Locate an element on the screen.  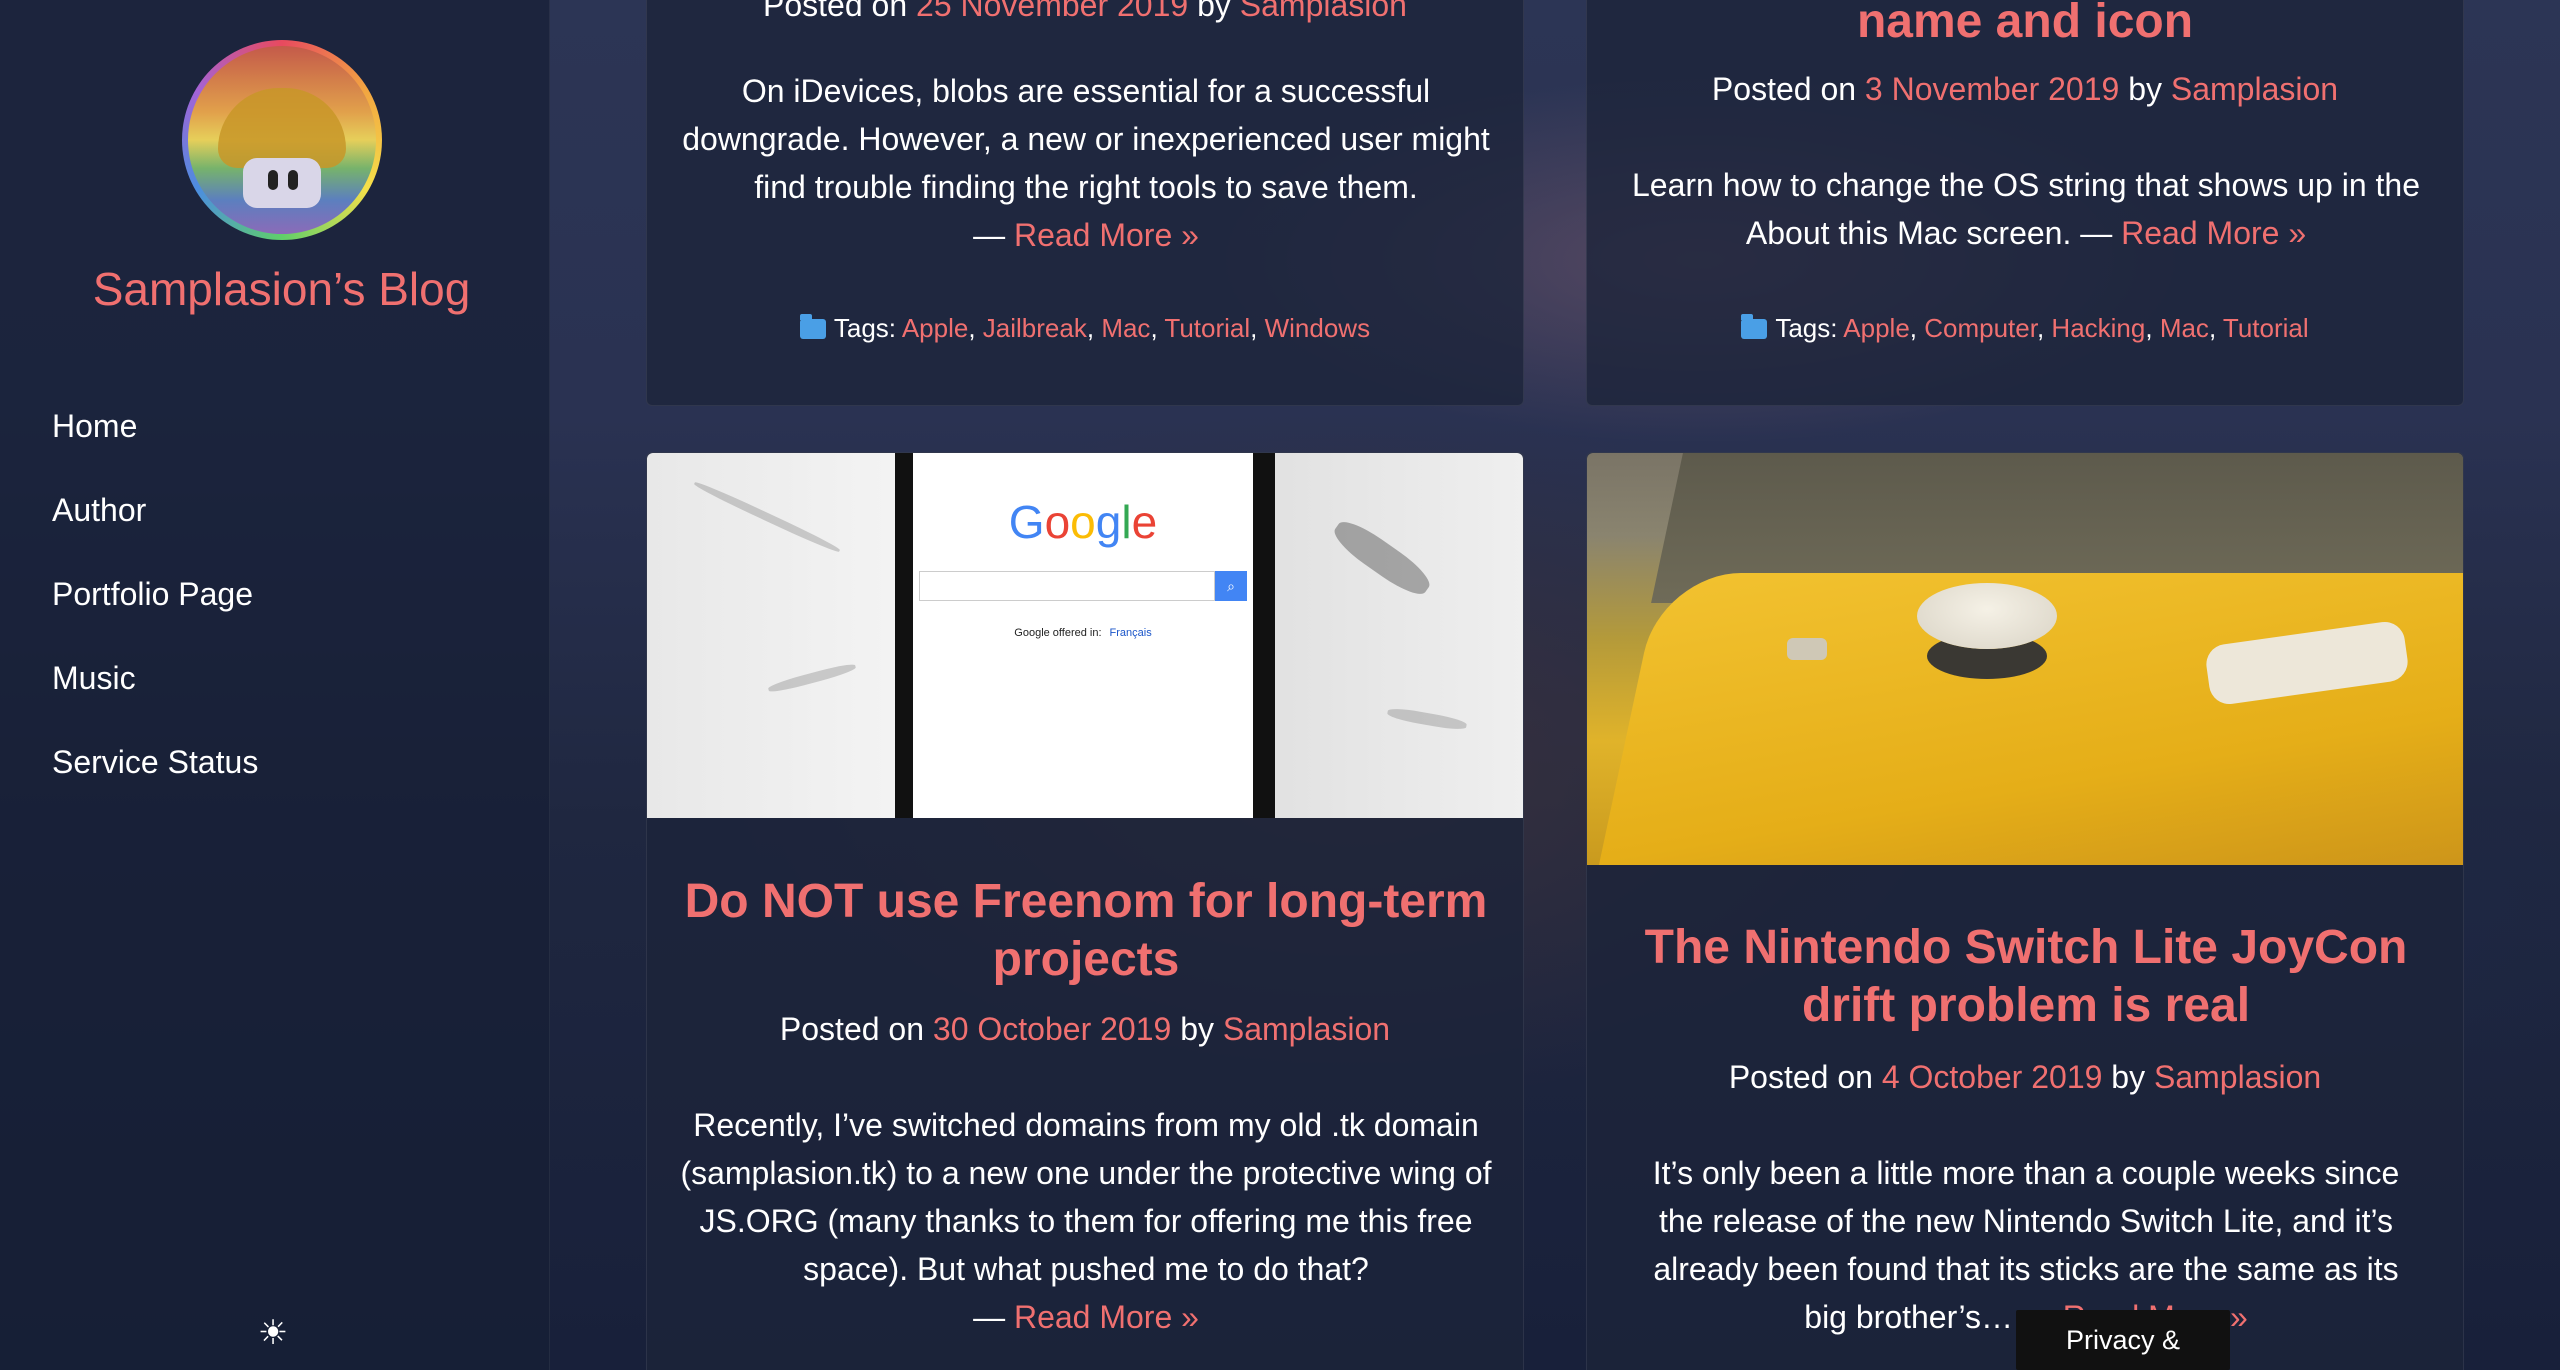
phone-image: Google ⌕ Google offered in: Français is located at coordinates (1085, 635).